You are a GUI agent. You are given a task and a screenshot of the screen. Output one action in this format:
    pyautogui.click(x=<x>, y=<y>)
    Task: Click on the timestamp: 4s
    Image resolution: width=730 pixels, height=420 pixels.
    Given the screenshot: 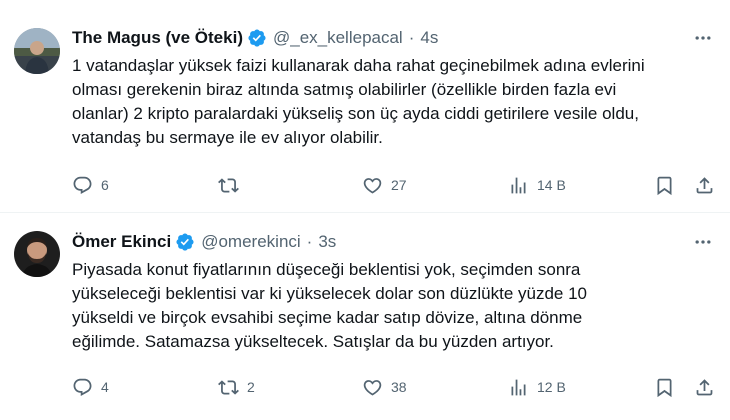 What is the action you would take?
    pyautogui.click(x=429, y=38)
    